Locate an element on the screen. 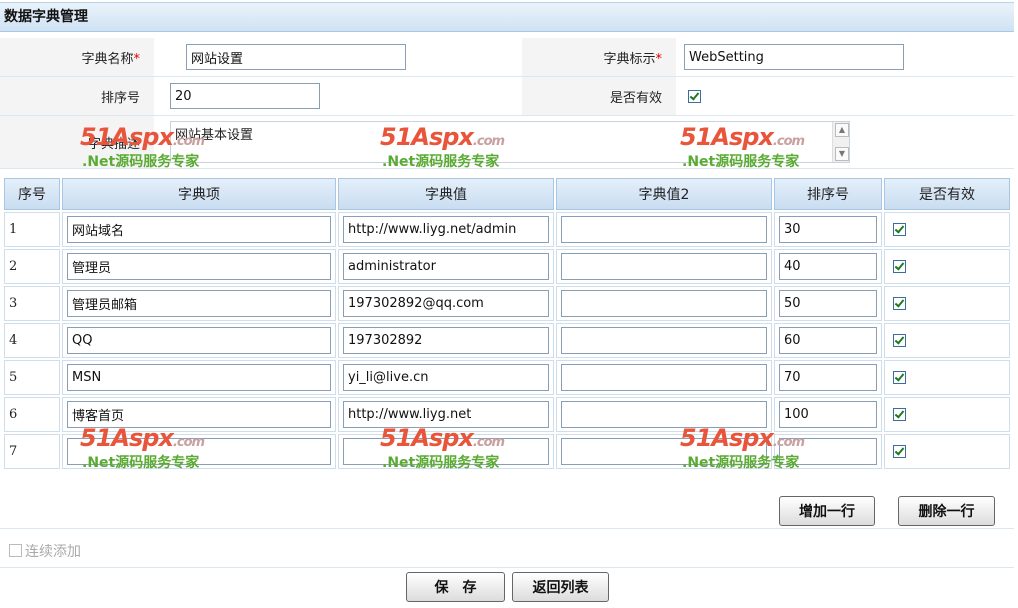  table-row: 7 is located at coordinates (507, 451).